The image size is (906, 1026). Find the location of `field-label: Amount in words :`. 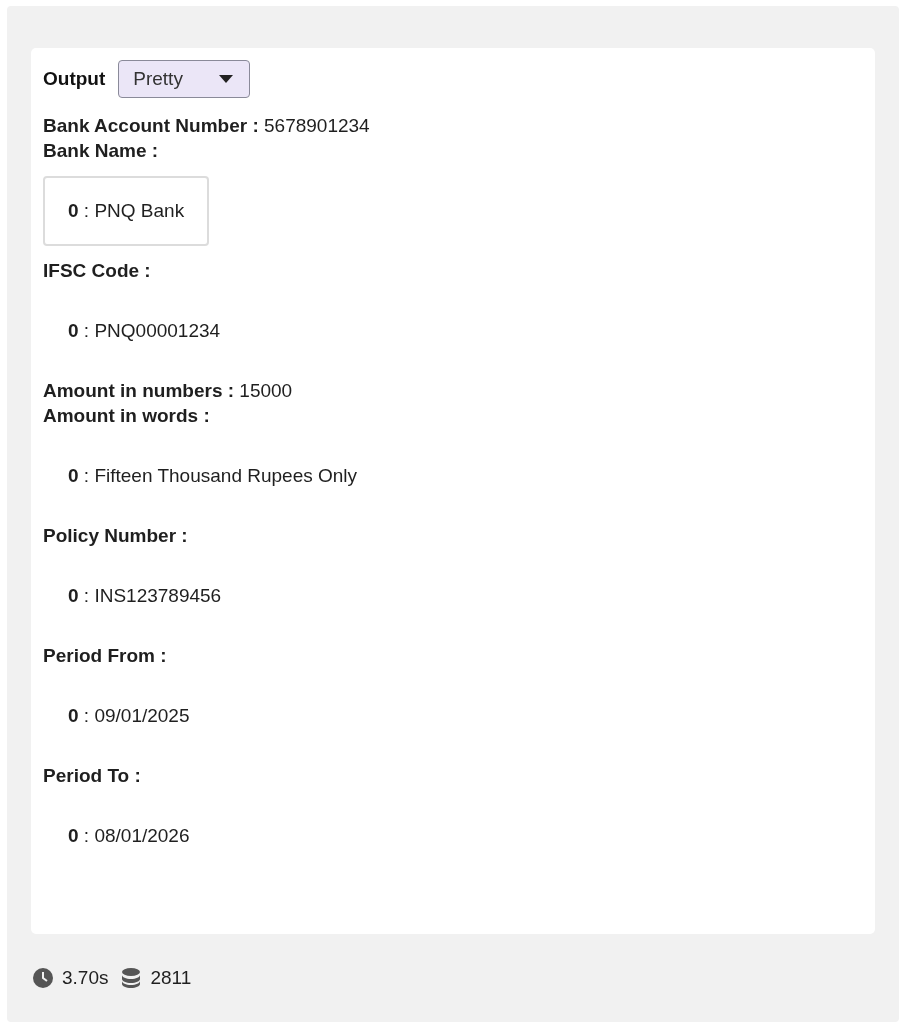

field-label: Amount in words : is located at coordinates (127, 416).